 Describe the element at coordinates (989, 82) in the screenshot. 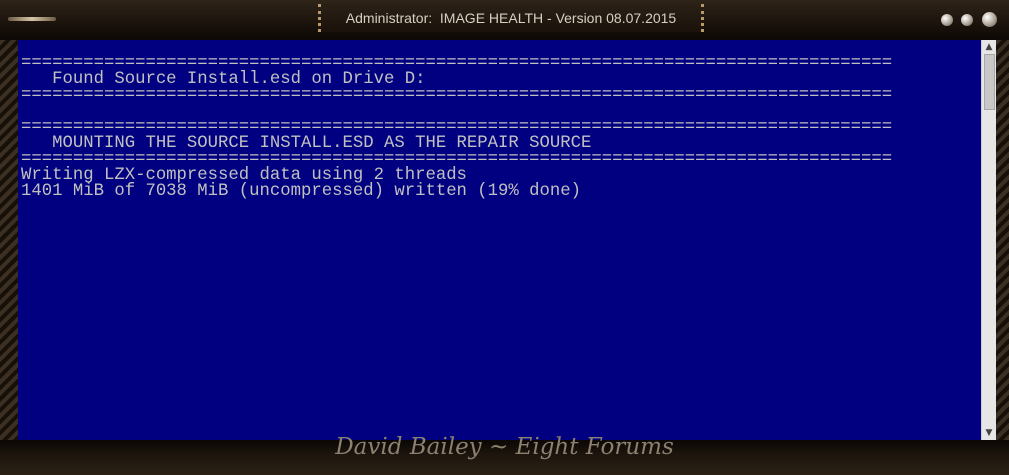

I see `scroll-thumb` at that location.